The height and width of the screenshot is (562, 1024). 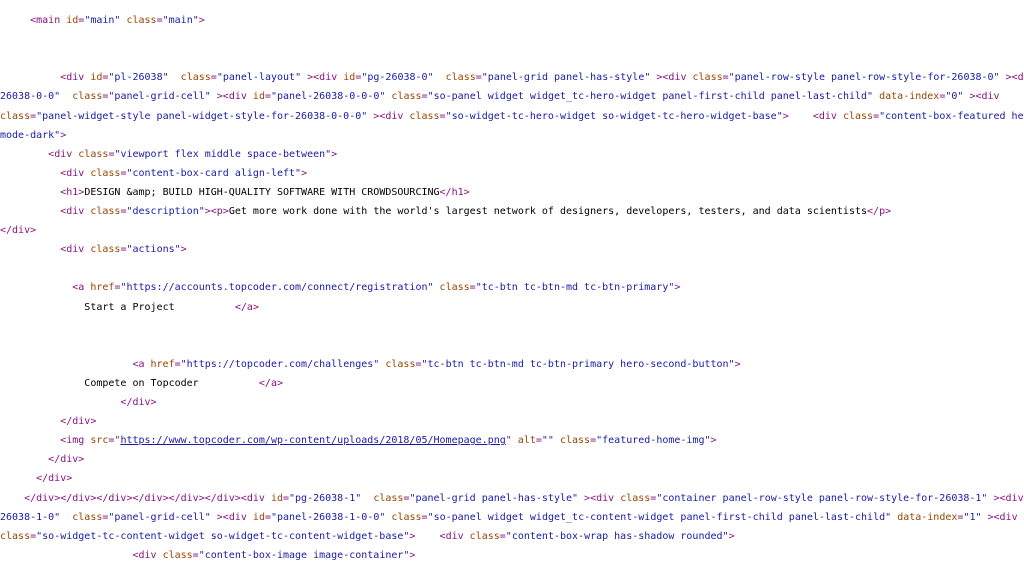 I want to click on code-token-tag: ><p>, so click(x=216, y=211).